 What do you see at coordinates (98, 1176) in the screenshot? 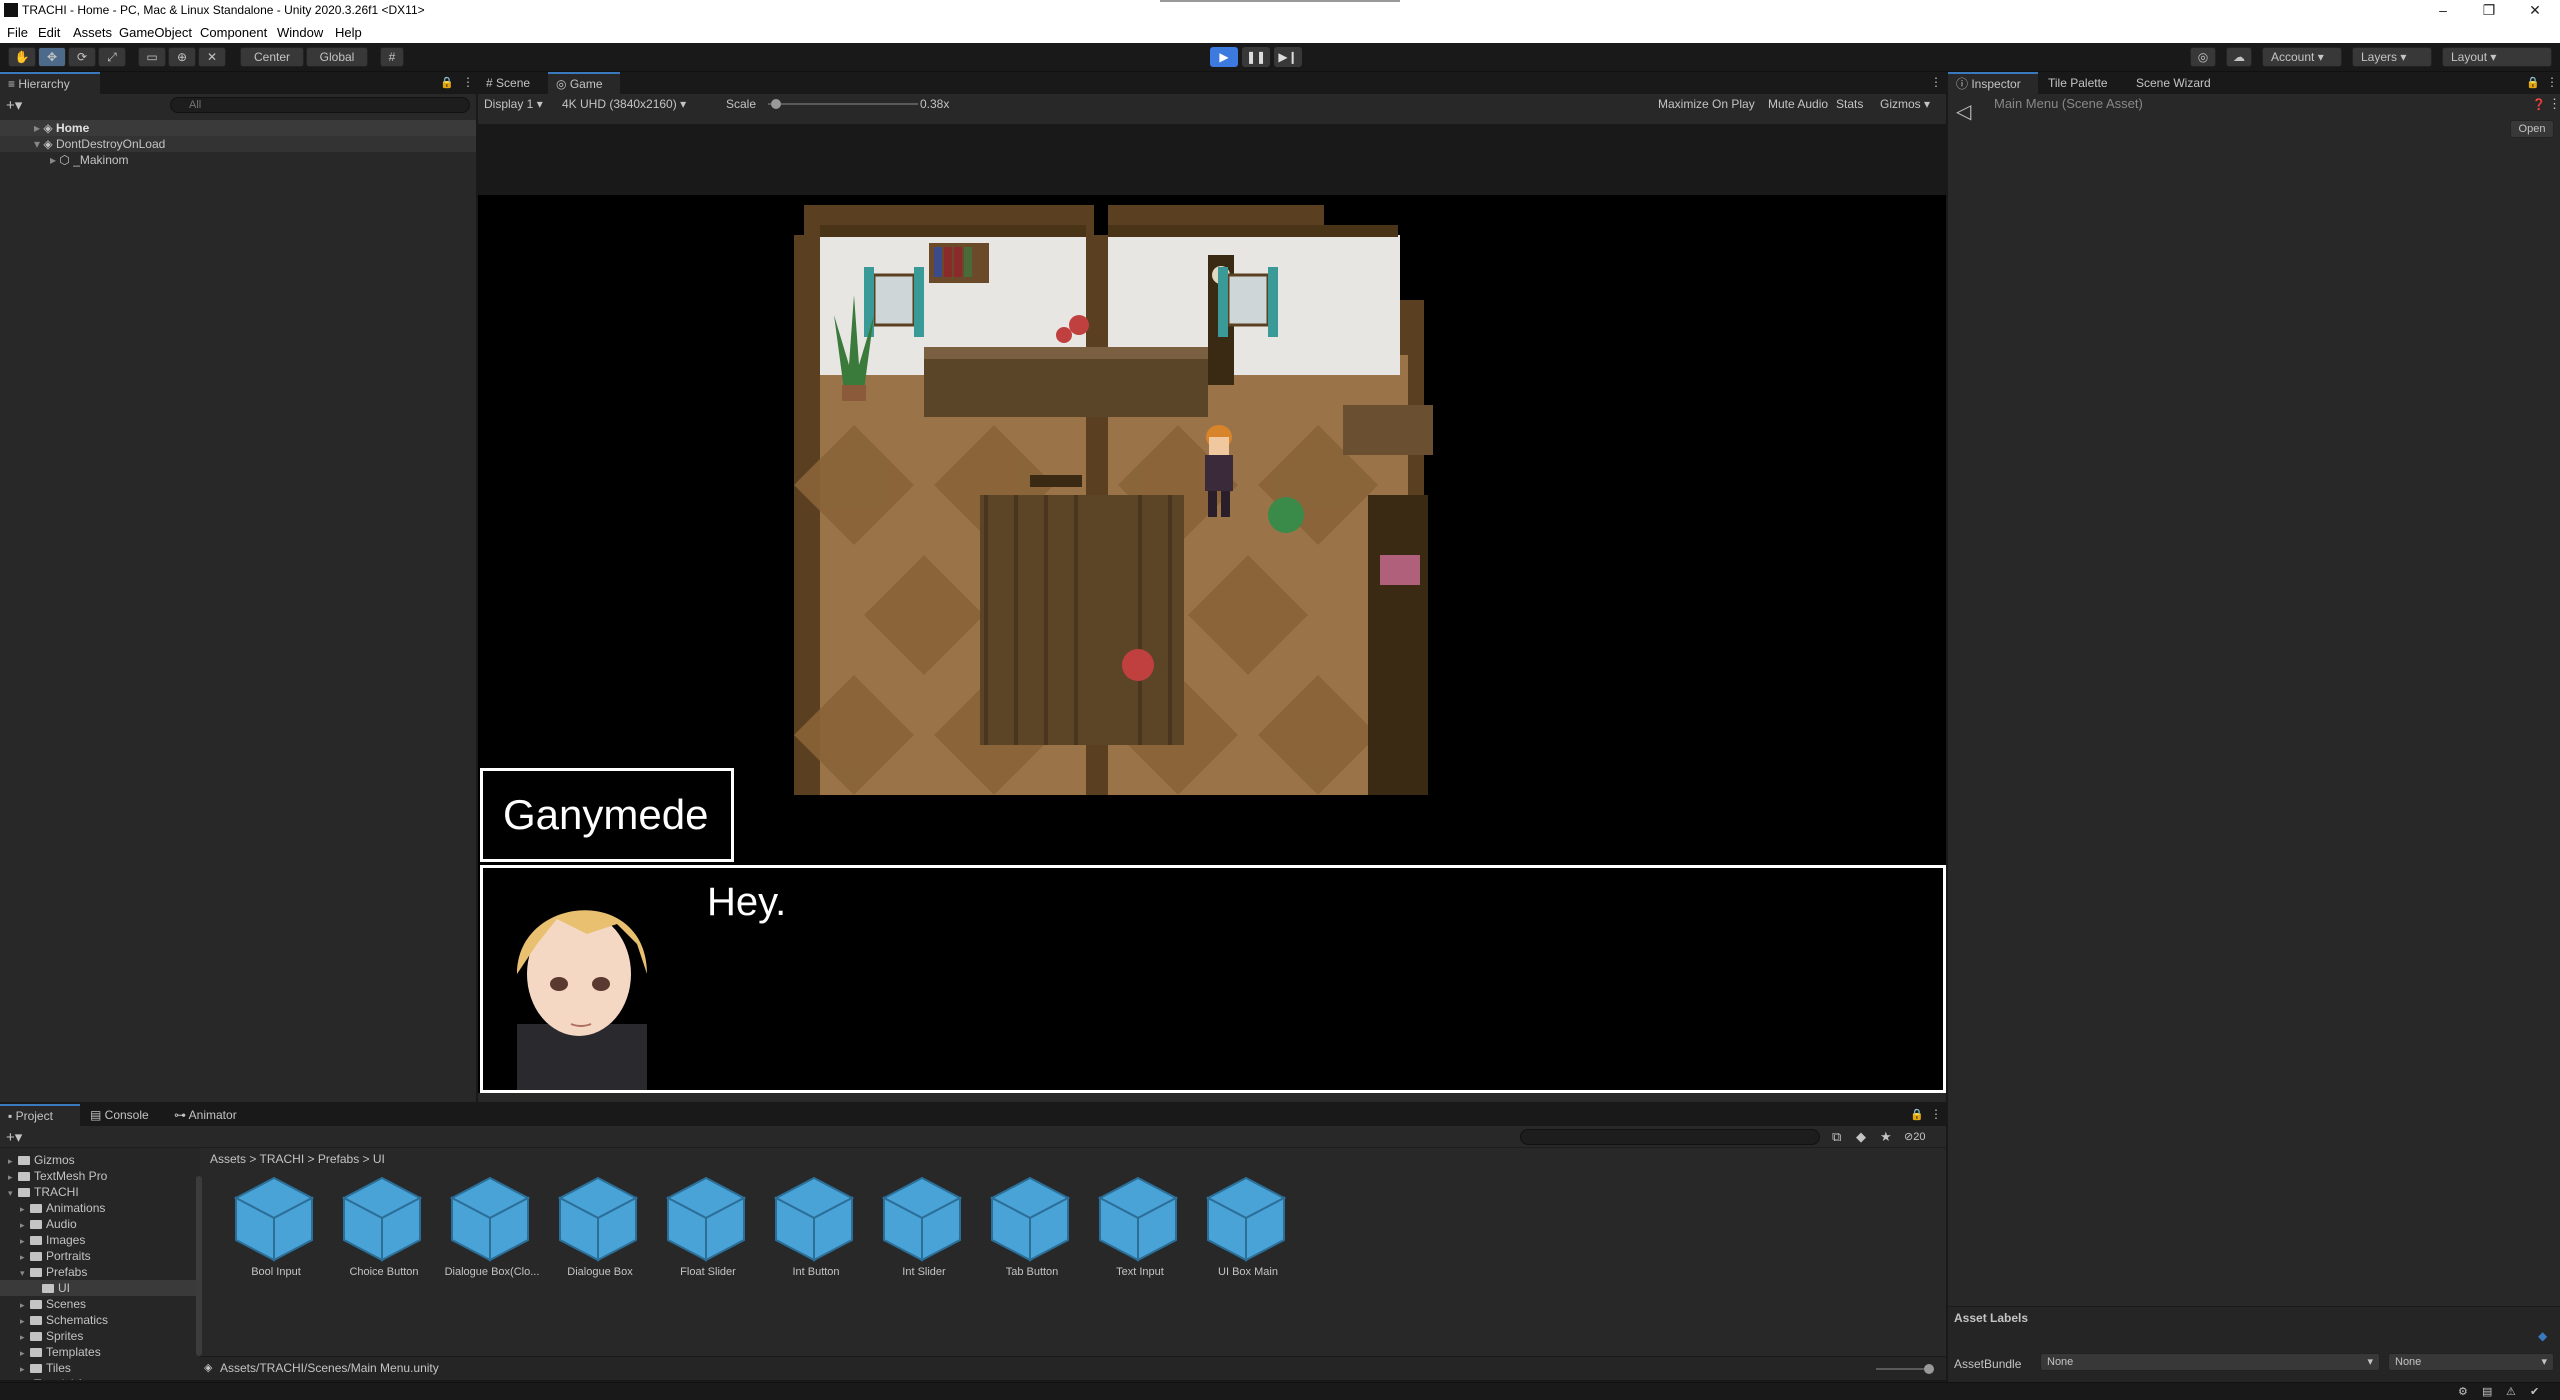
I see `folder-tree-item: ▸ TextMesh Pro` at bounding box center [98, 1176].